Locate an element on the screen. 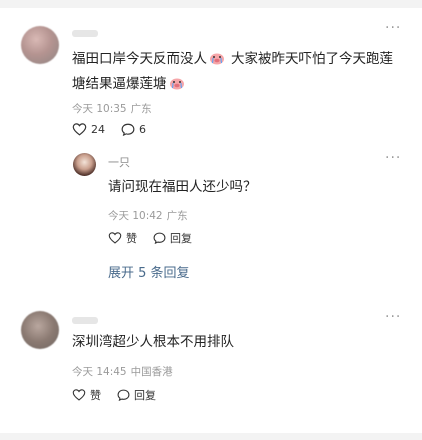  comment-meta: 今天 10:42 广东 is located at coordinates (150, 215).